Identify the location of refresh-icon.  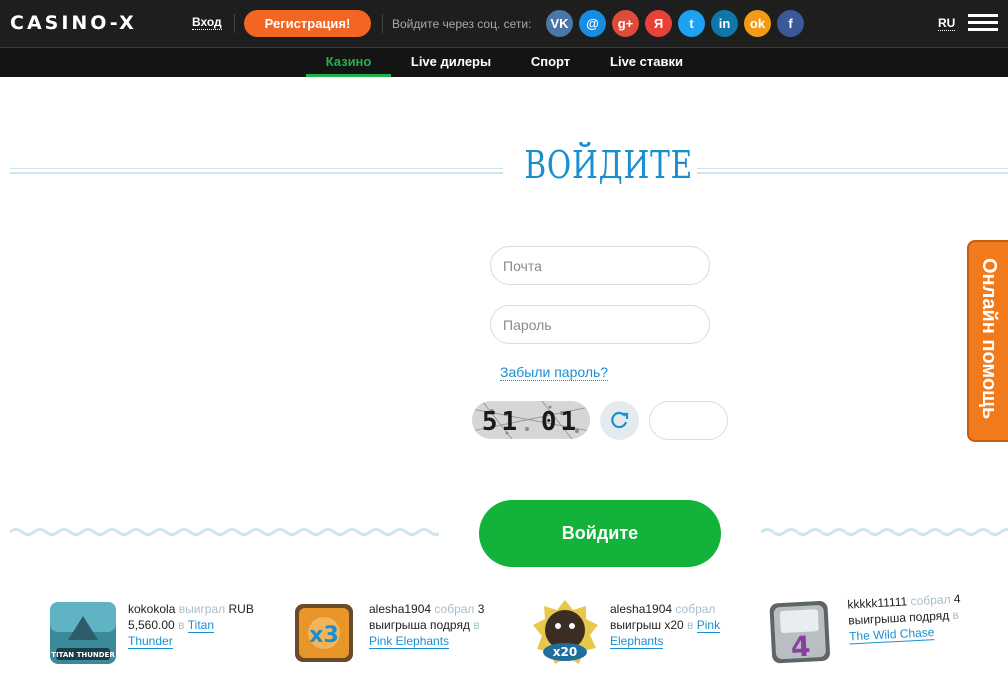
(620, 420).